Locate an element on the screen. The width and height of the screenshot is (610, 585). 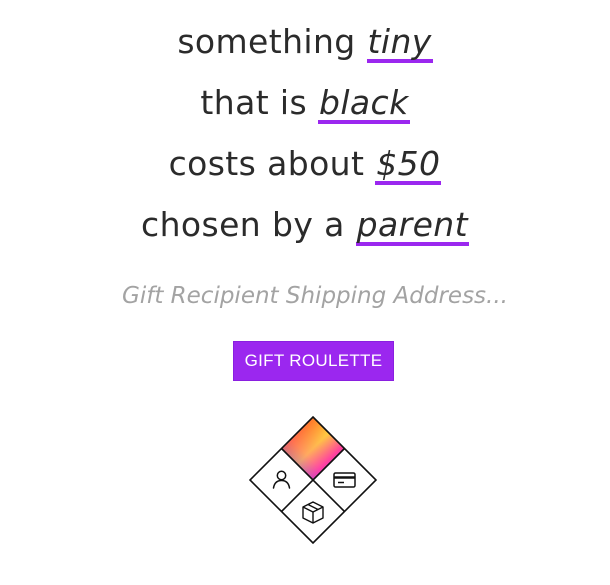
sentence-line-size: something tiny is located at coordinates (305, 42).